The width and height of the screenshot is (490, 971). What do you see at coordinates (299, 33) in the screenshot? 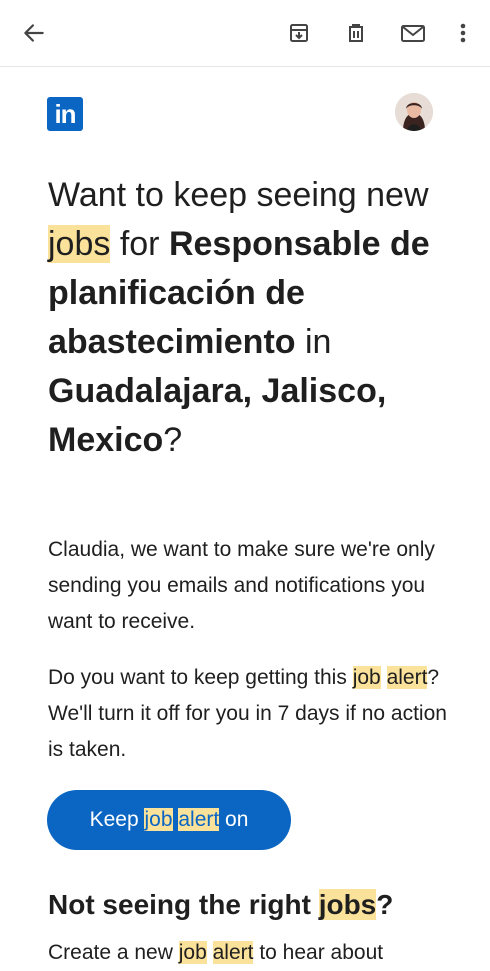
I see `archive-icon` at bounding box center [299, 33].